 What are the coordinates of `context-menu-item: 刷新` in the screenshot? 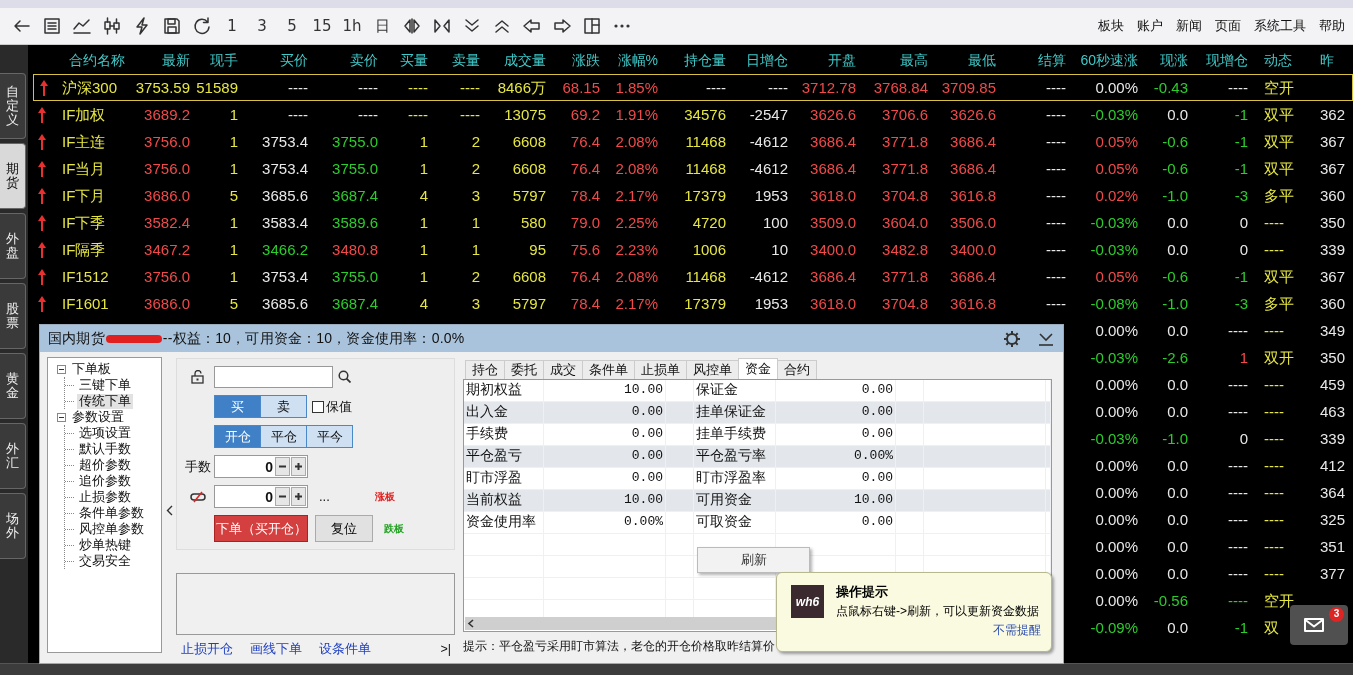 It's located at (753, 560).